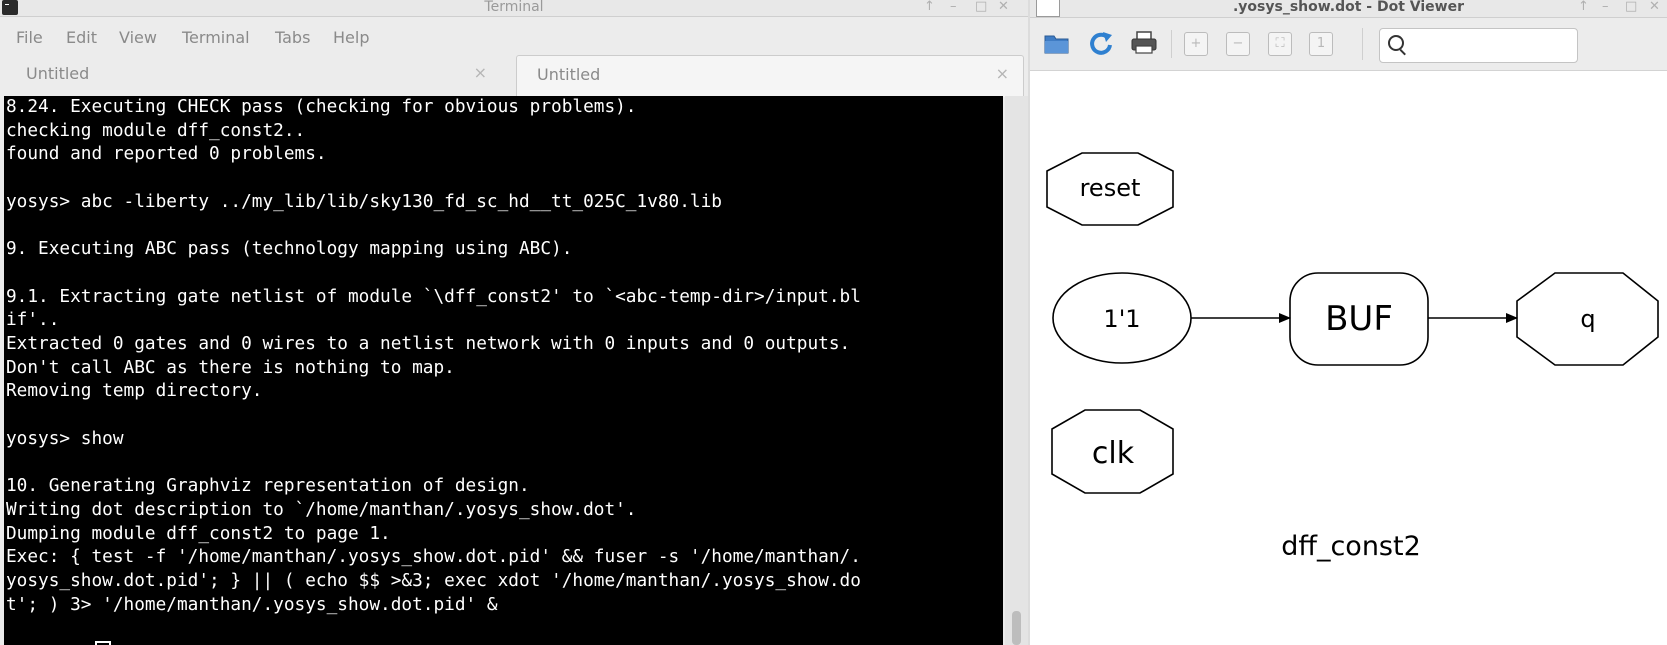 Image resolution: width=1667 pixels, height=645 pixels. What do you see at coordinates (351, 37) in the screenshot?
I see `menu-help: Help` at bounding box center [351, 37].